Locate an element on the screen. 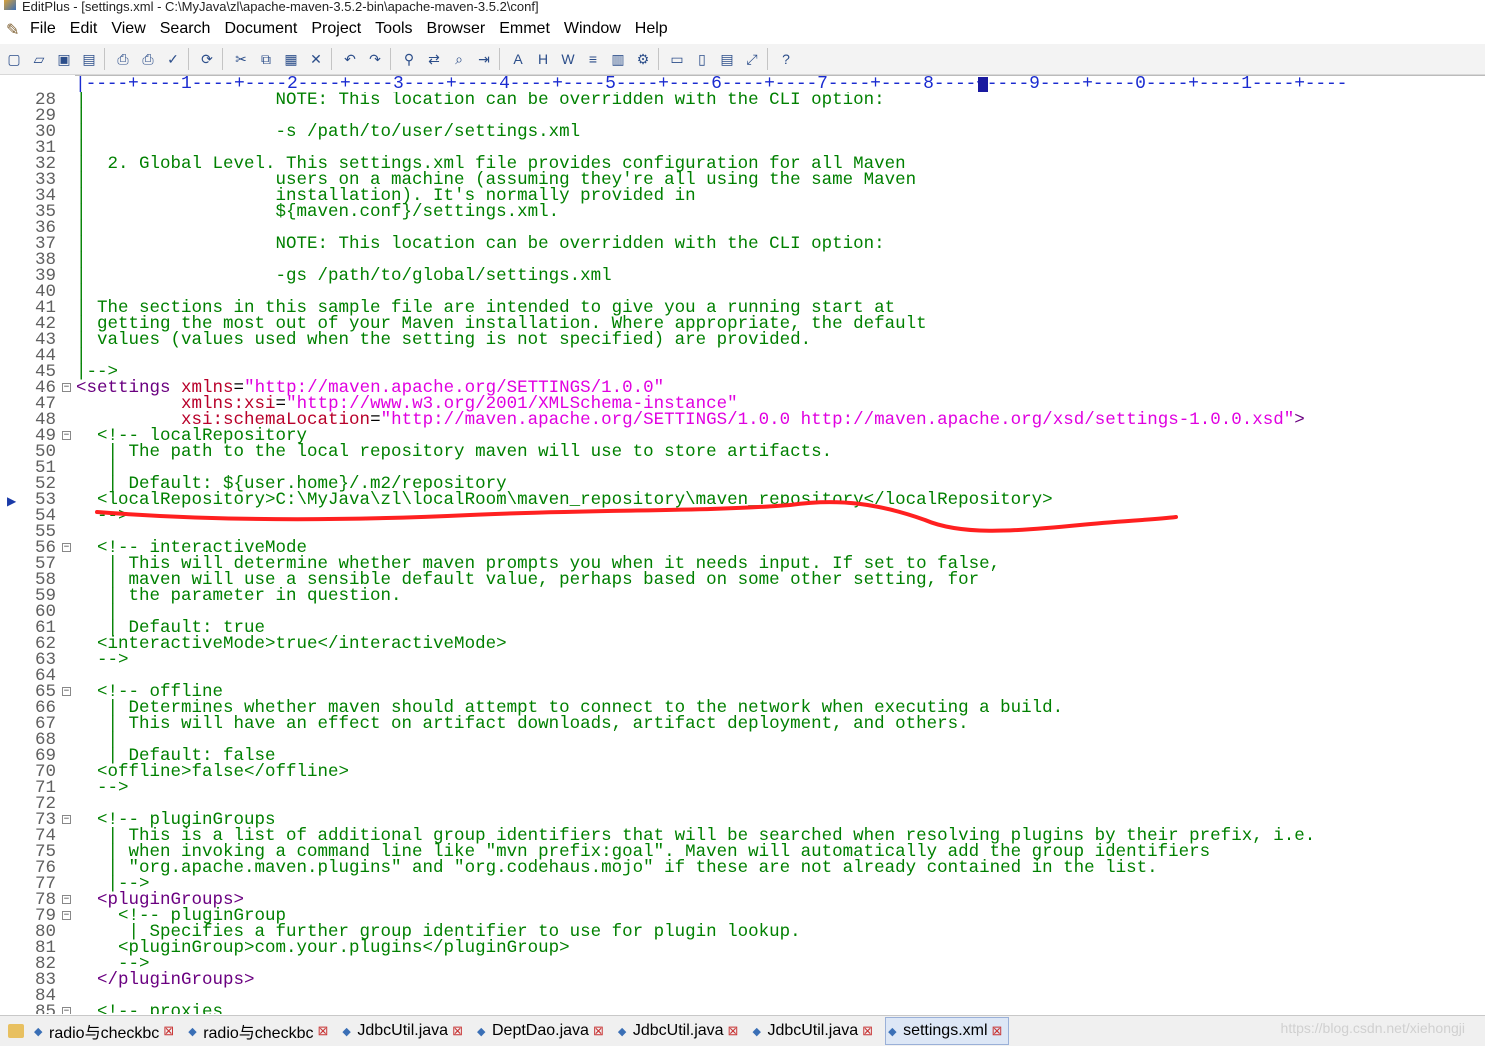  code-line: 54 --> is located at coordinates (742, 516).